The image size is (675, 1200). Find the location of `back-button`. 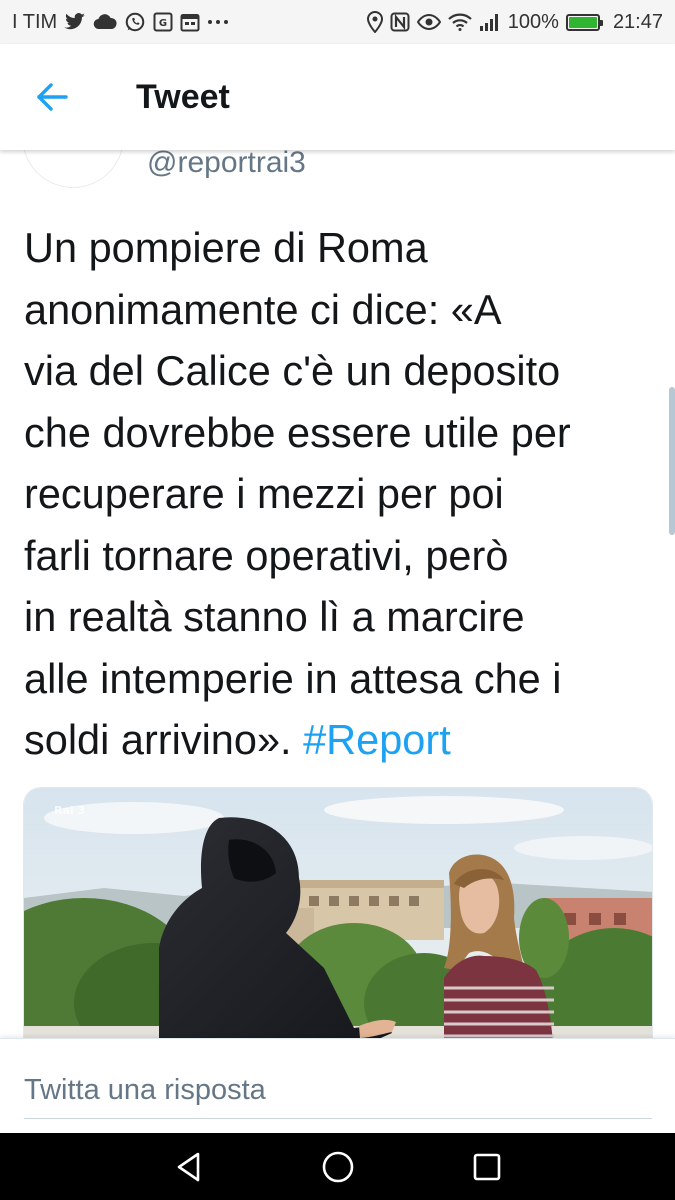

back-button is located at coordinates (52, 97).